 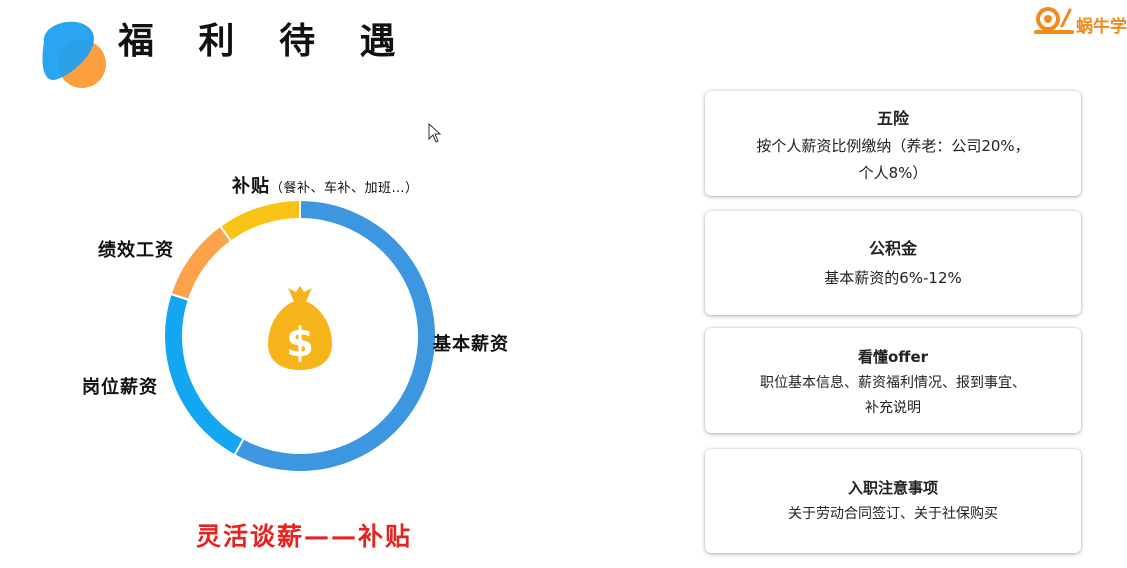 What do you see at coordinates (892, 248) in the screenshot?
I see `card-title: 公积金` at bounding box center [892, 248].